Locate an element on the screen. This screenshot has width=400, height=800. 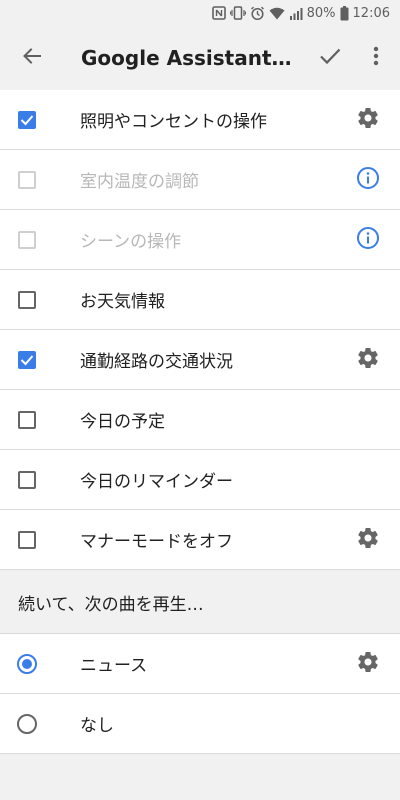
alarm-icon is located at coordinates (257, 13).